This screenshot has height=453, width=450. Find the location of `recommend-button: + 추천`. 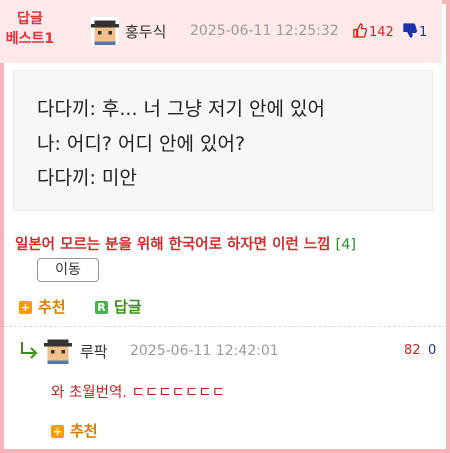

recommend-button: + 추천 is located at coordinates (42, 306).